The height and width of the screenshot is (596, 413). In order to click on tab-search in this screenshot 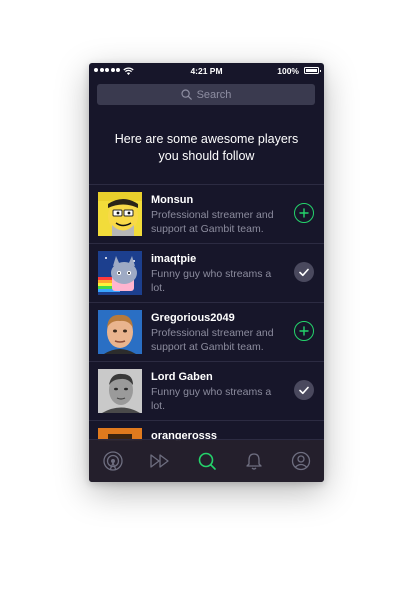, I will do `click(207, 461)`.